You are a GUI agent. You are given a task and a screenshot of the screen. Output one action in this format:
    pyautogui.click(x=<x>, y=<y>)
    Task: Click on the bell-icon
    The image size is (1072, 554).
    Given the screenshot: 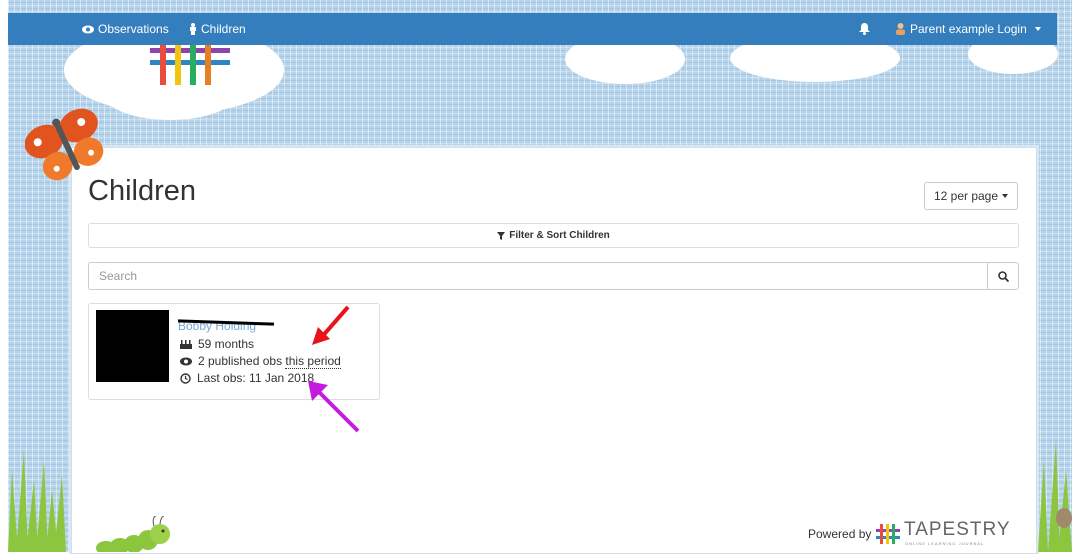 What is the action you would take?
    pyautogui.click(x=864, y=29)
    